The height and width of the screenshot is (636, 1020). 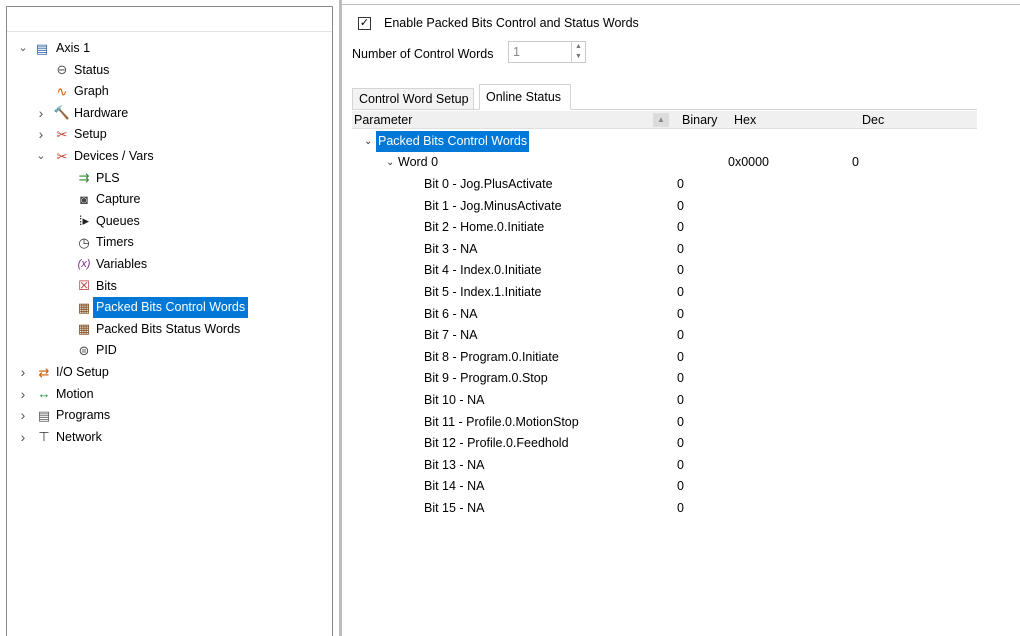 I want to click on bit-row: Bit 7 - NA 0, so click(x=574, y=335).